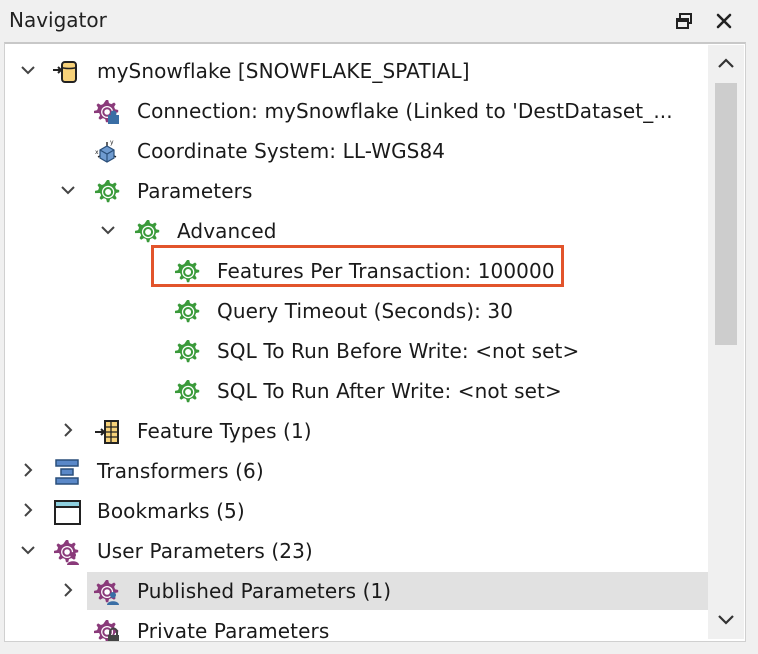 The height and width of the screenshot is (654, 758). Describe the element at coordinates (365, 311) in the screenshot. I see `tree-item-label: Query Timeout (Seconds): 30` at that location.